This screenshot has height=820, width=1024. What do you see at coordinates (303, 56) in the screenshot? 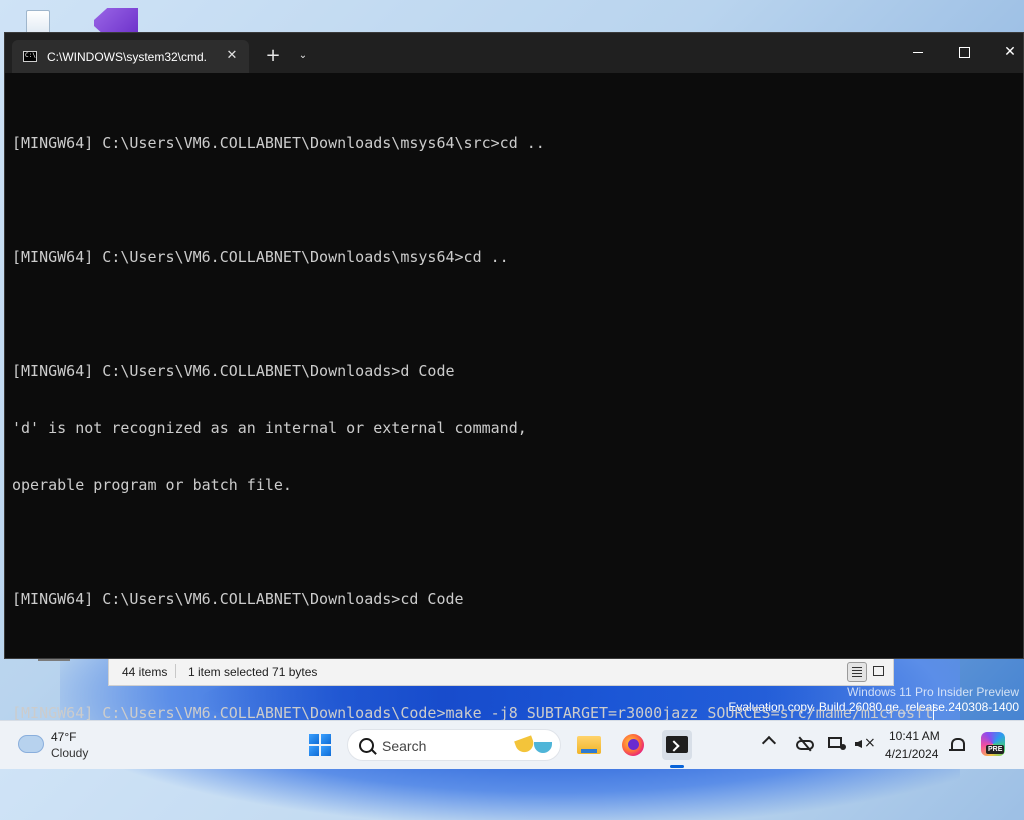
I see `chevron-down-icon: ⌄` at bounding box center [303, 56].